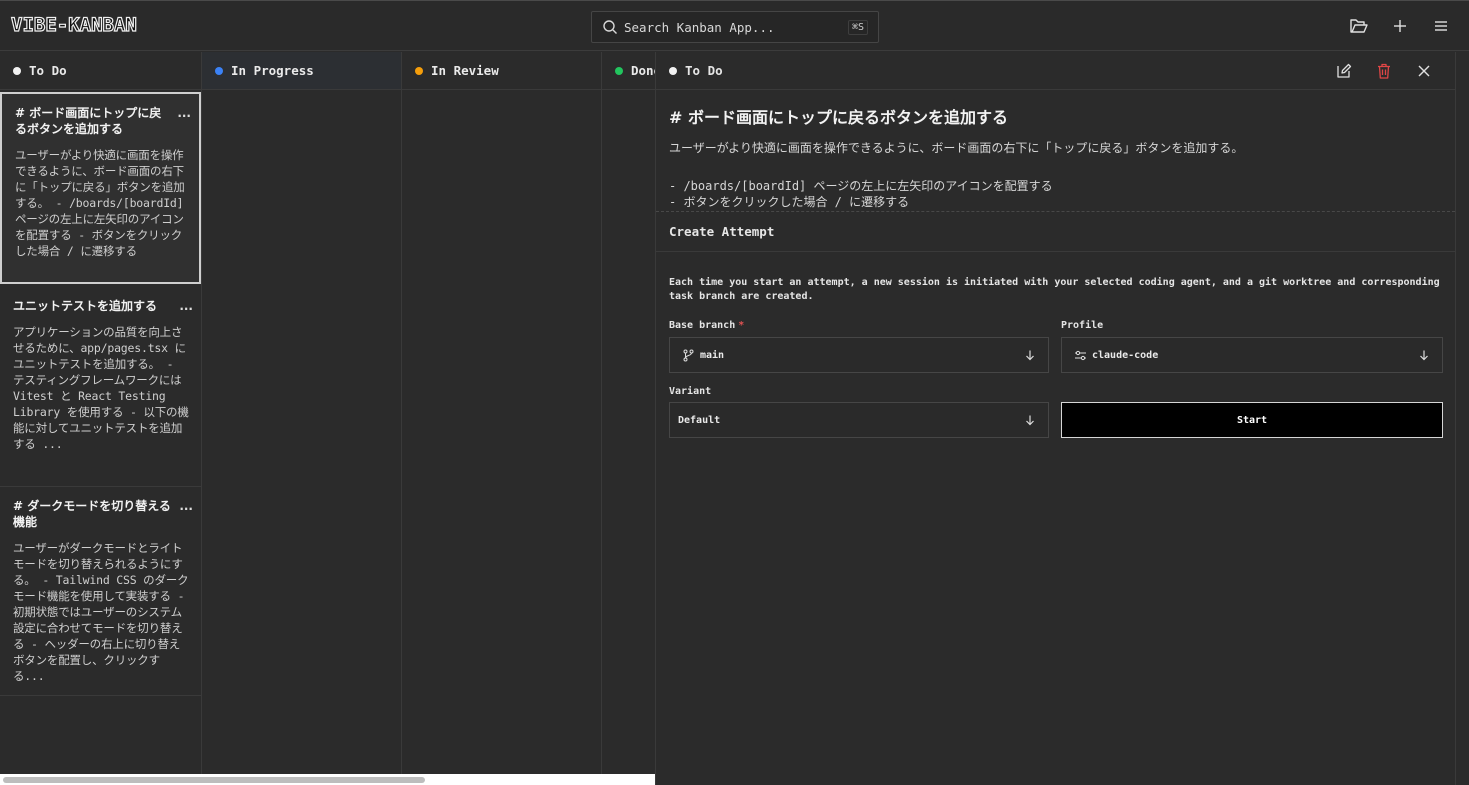 This screenshot has height=785, width=1469. I want to click on right-gutter, so click(1462, 418).